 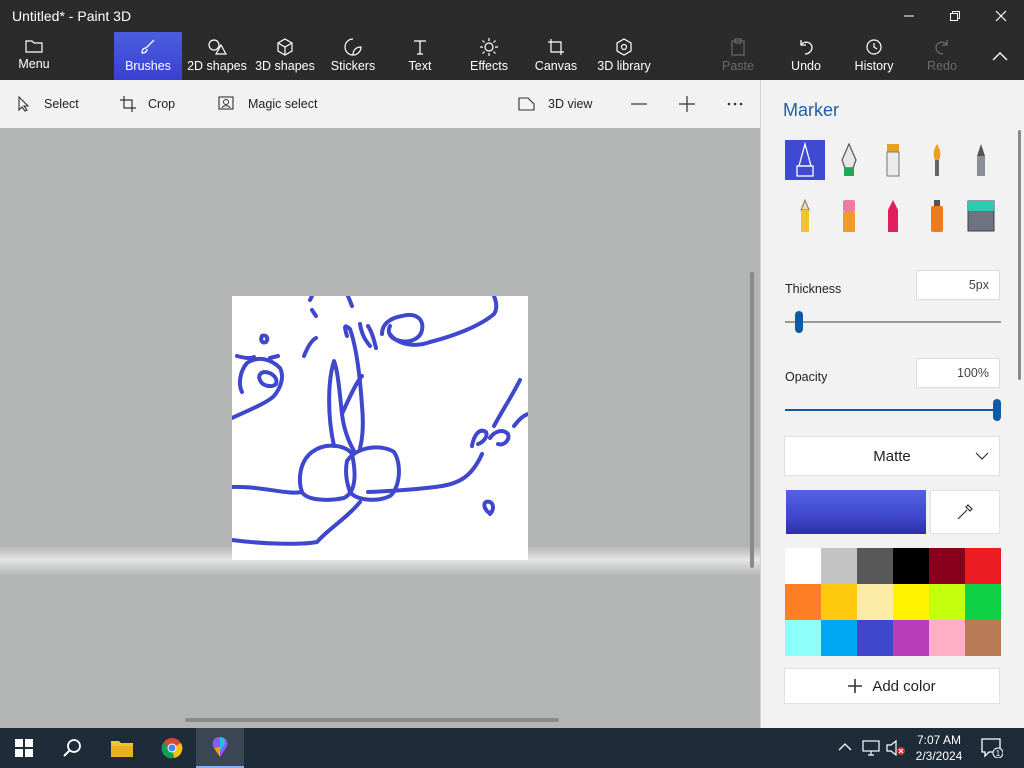 I want to click on calligraphy-pen-brush, so click(x=849, y=160).